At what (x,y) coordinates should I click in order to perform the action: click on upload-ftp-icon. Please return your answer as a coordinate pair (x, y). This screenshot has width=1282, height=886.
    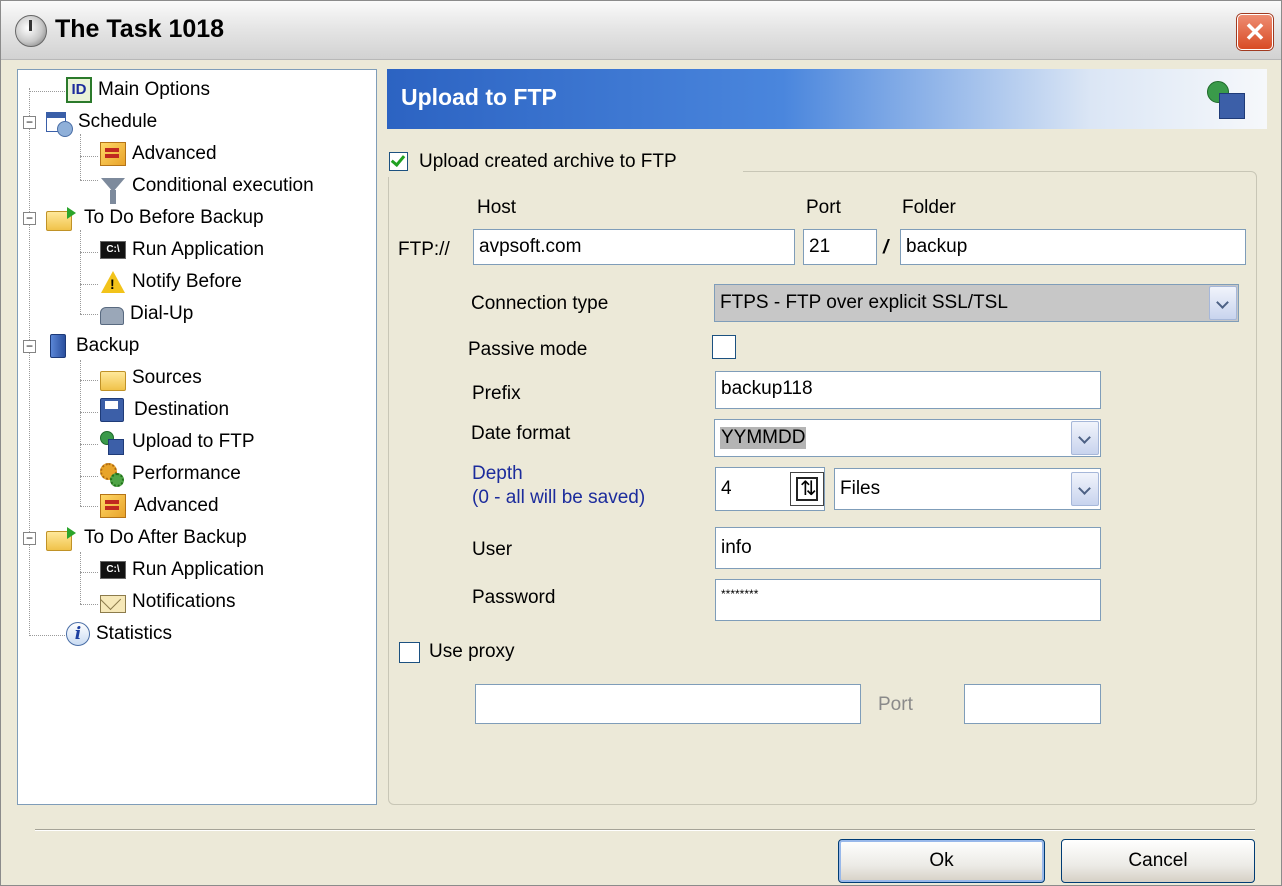
    Looking at the image, I should click on (112, 443).